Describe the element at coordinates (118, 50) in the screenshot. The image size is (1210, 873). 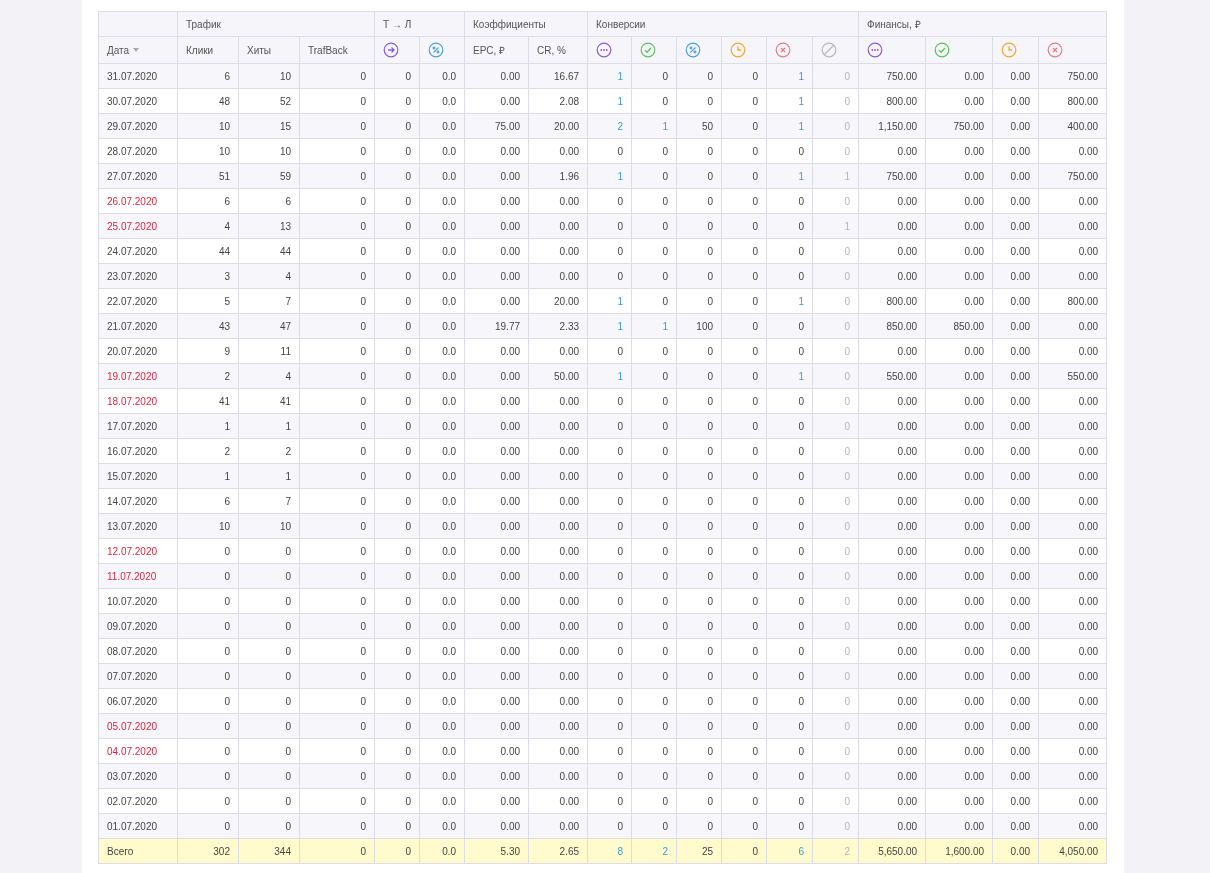
I see `column-header: Дата` at that location.